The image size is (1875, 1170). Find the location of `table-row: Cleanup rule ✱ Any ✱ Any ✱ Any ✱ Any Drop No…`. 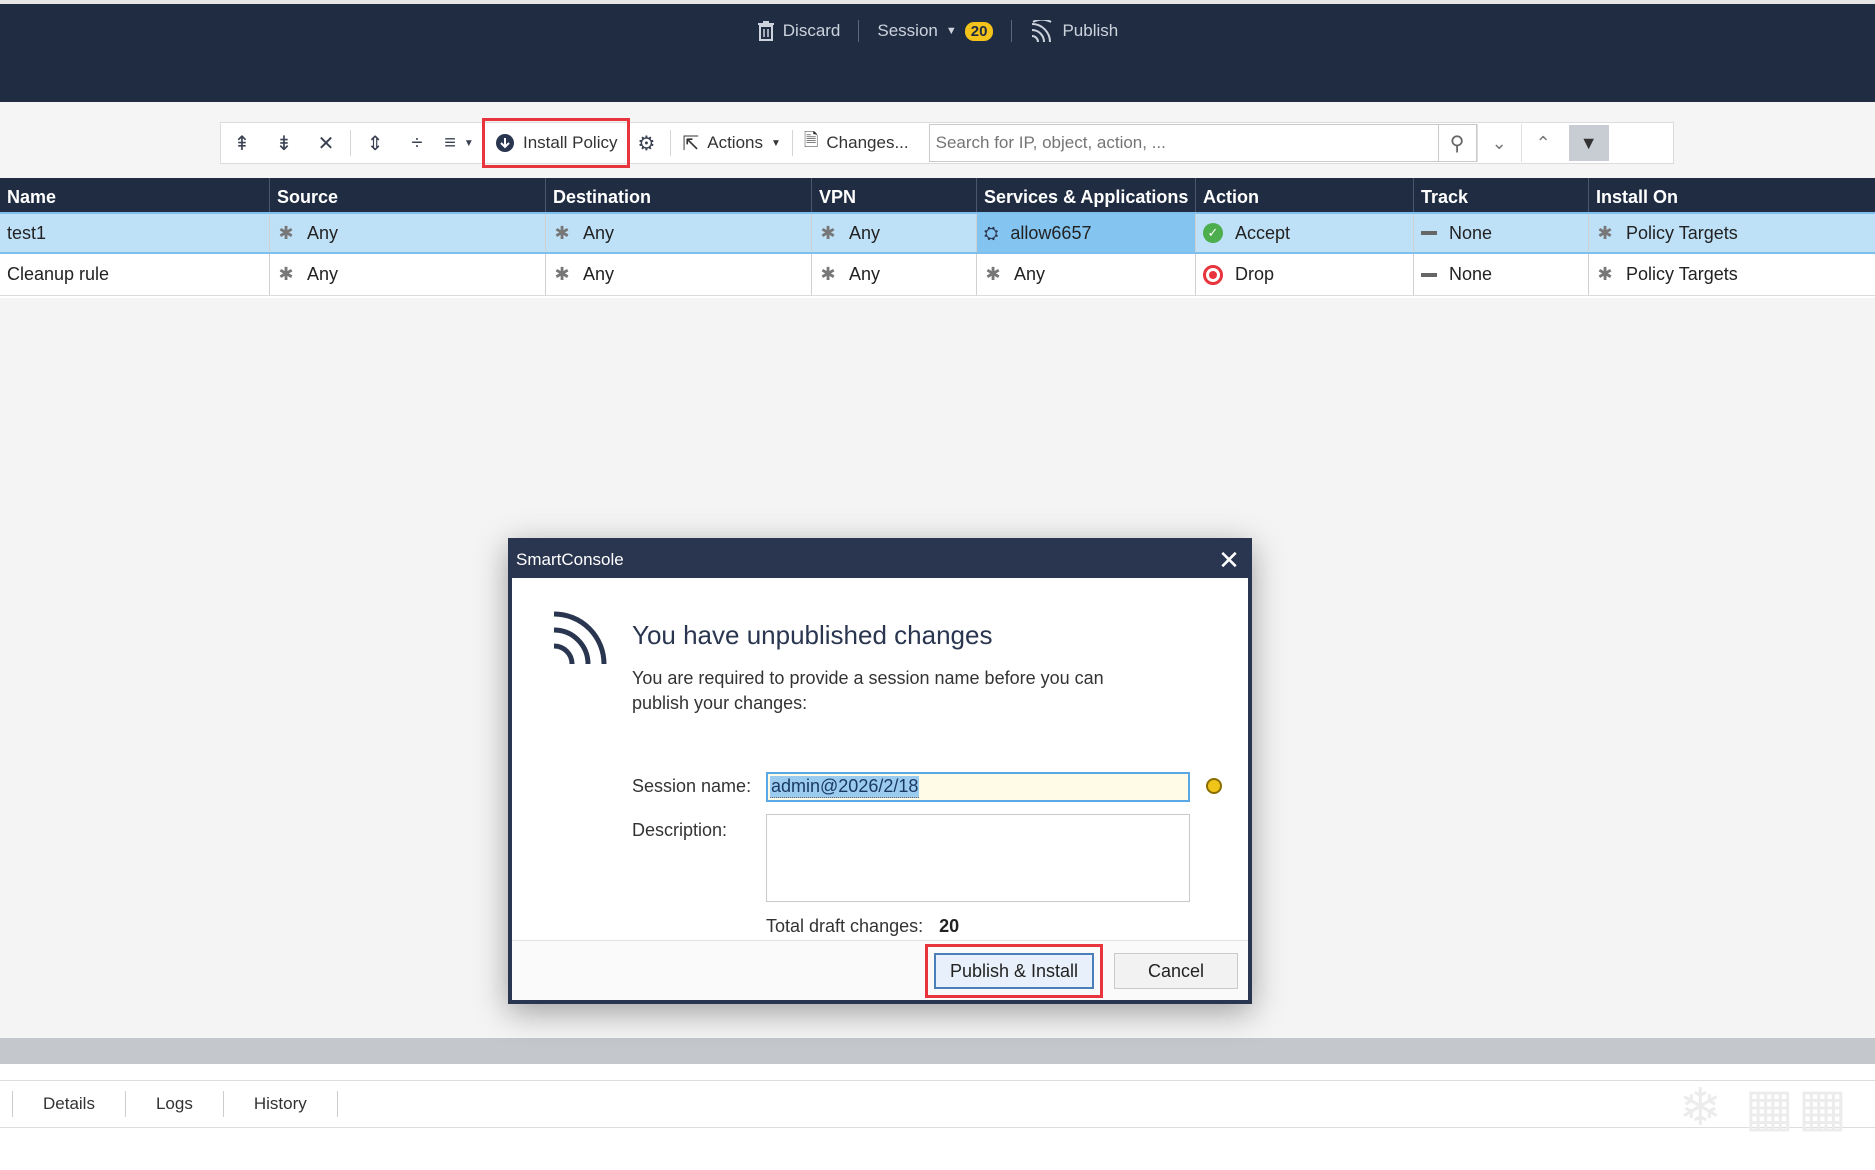

table-row: Cleanup rule ✱ Any ✱ Any ✱ Any ✱ Any Drop No… is located at coordinates (937, 275).